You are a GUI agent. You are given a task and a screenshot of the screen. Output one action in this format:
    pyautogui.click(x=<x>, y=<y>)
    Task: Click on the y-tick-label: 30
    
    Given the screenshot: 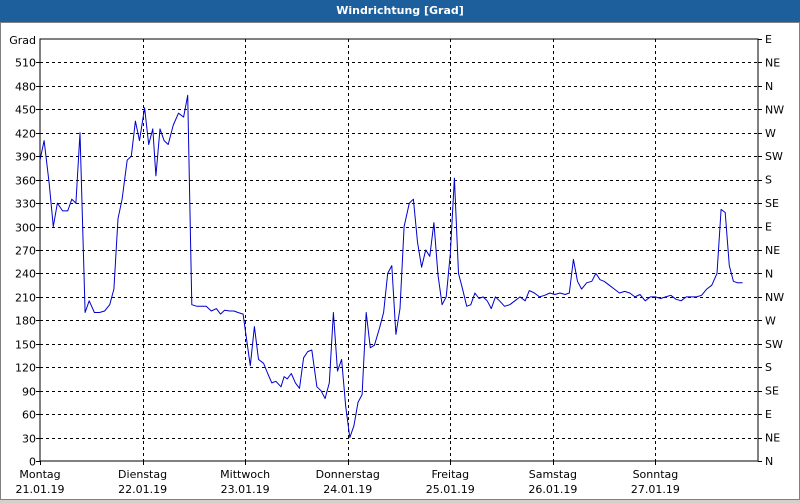 What is the action you would take?
    pyautogui.click(x=29, y=439)
    